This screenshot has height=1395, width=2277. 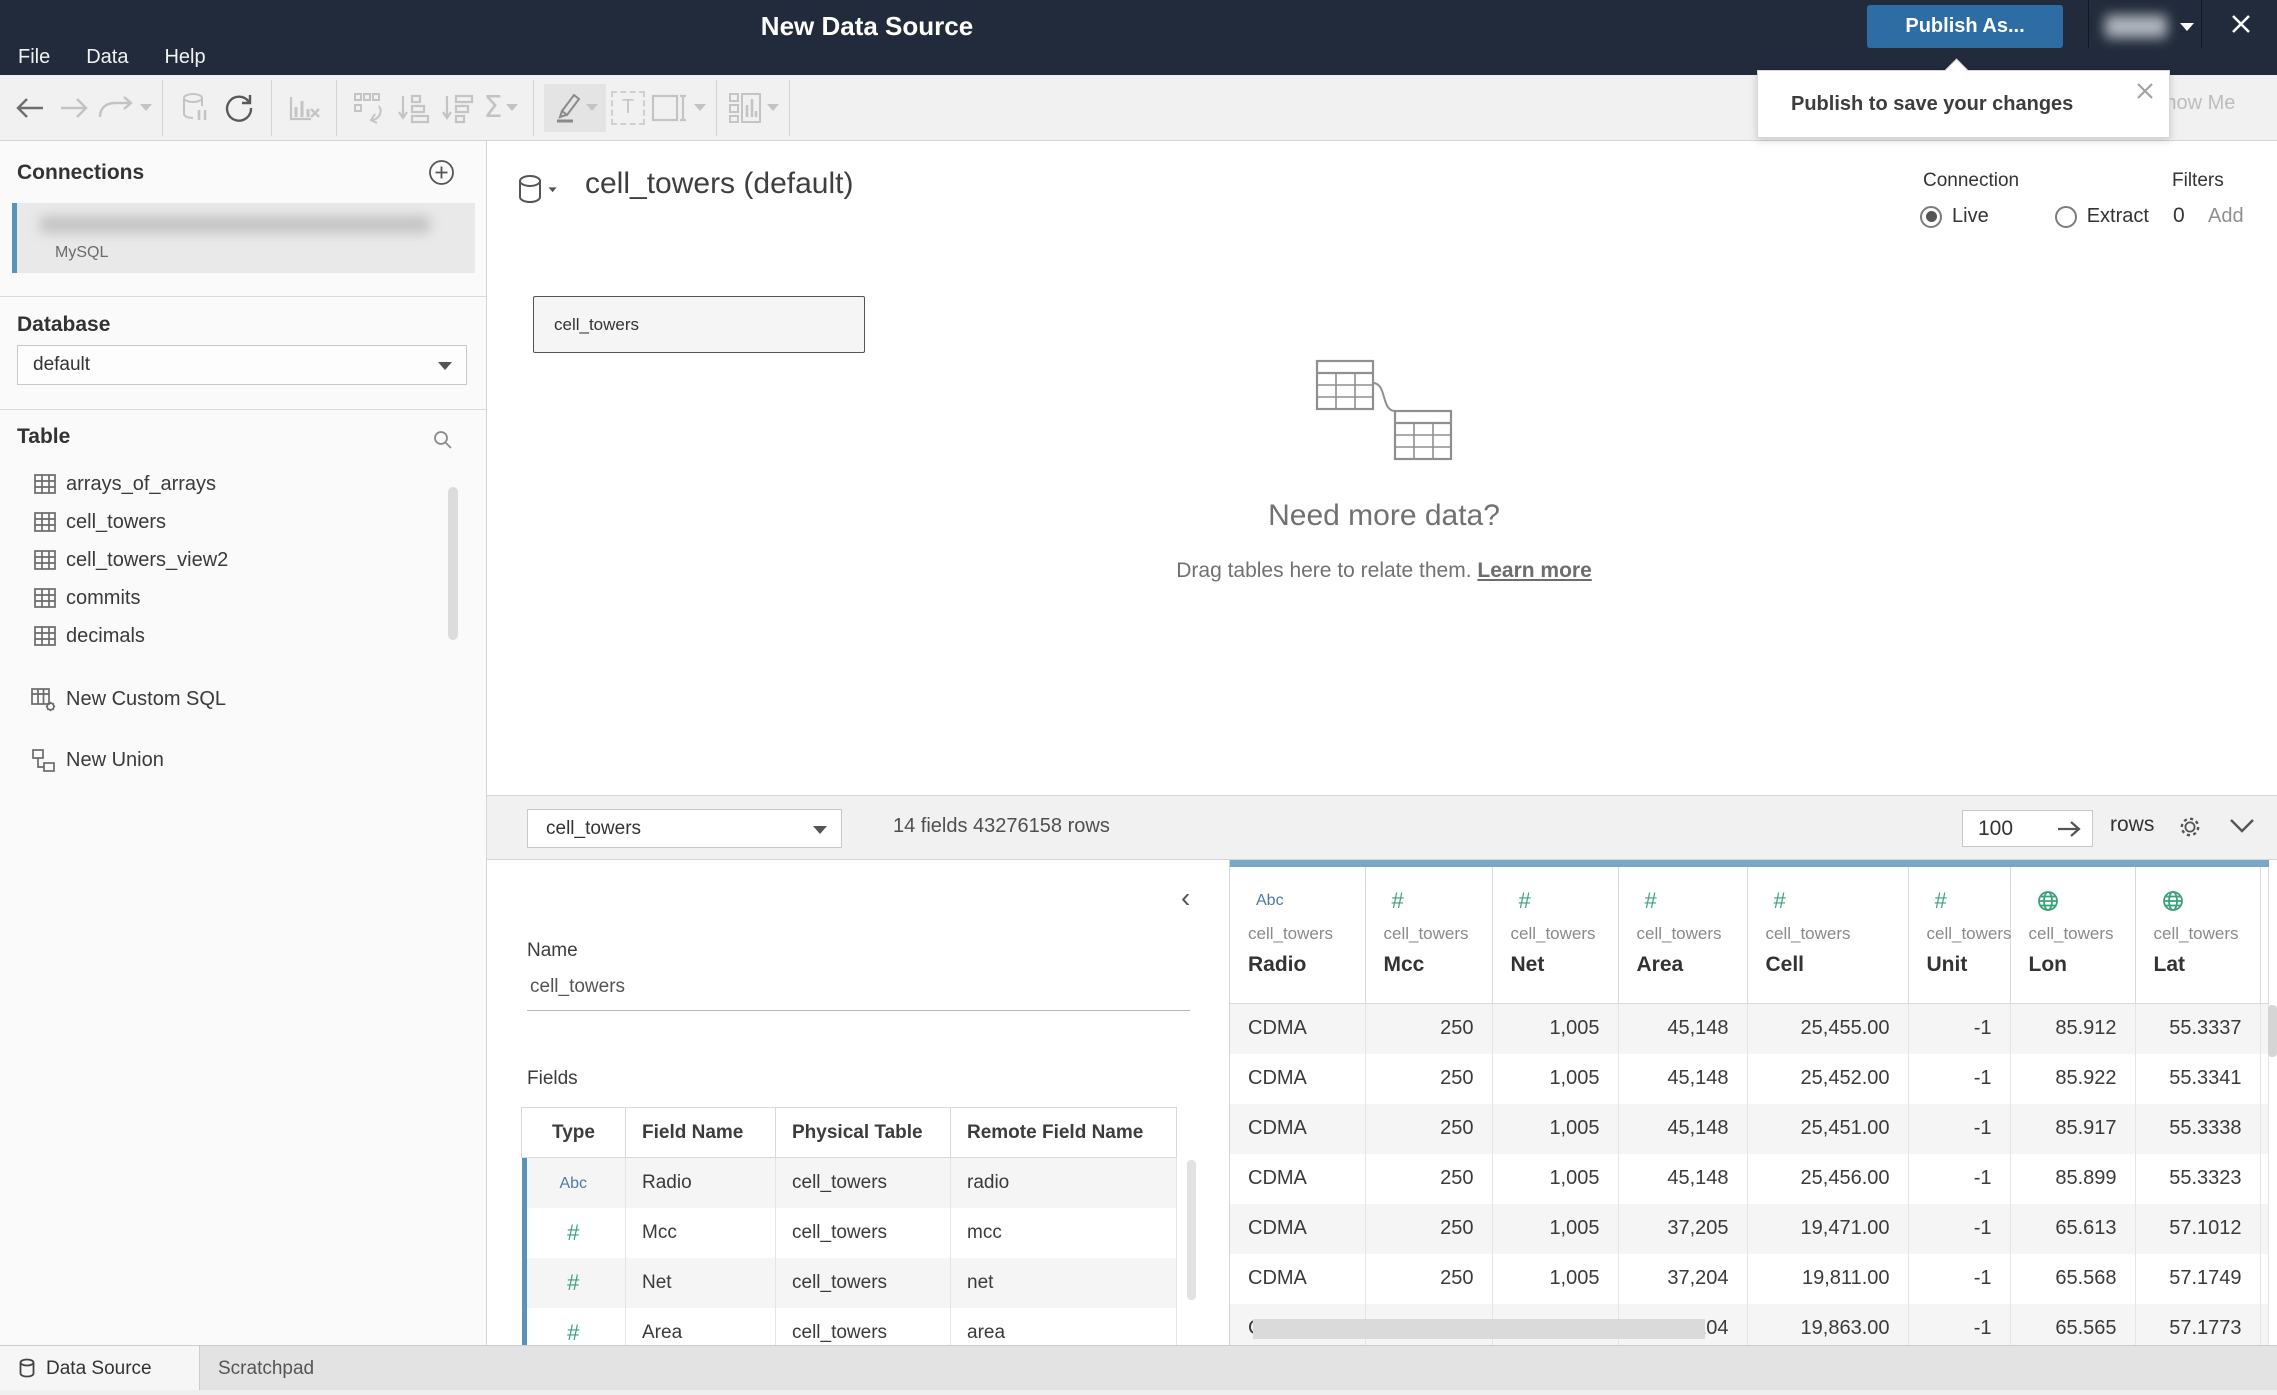 I want to click on connection-item: MySQL, so click(x=243, y=238).